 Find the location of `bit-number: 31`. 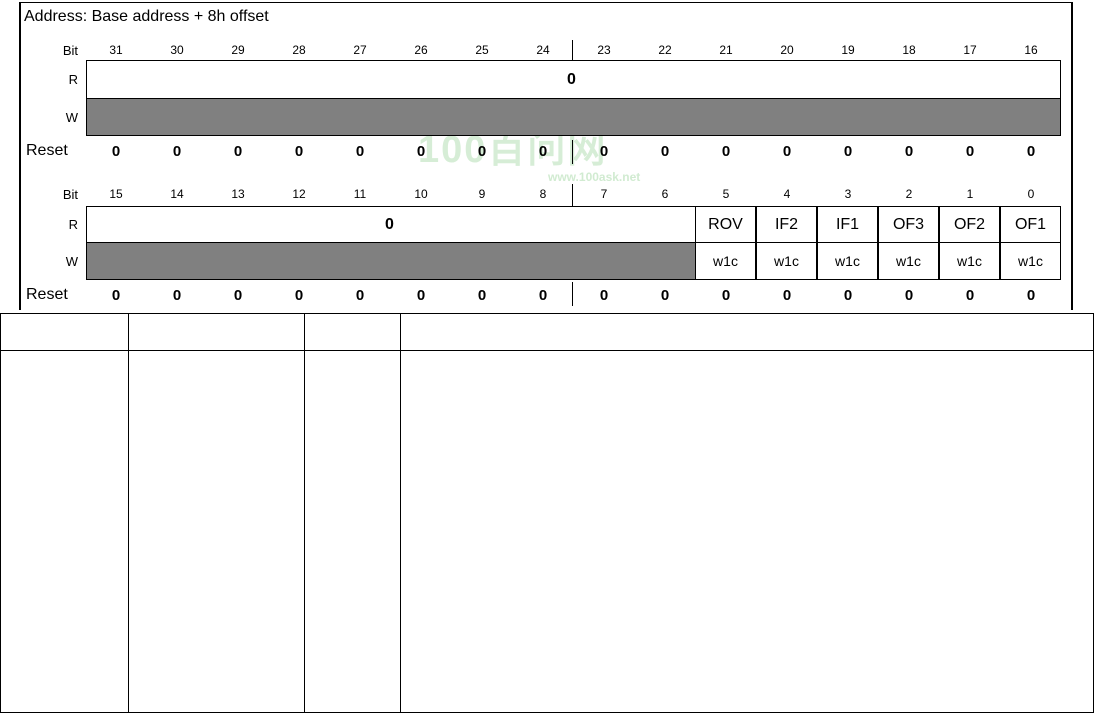

bit-number: 31 is located at coordinates (116, 50).